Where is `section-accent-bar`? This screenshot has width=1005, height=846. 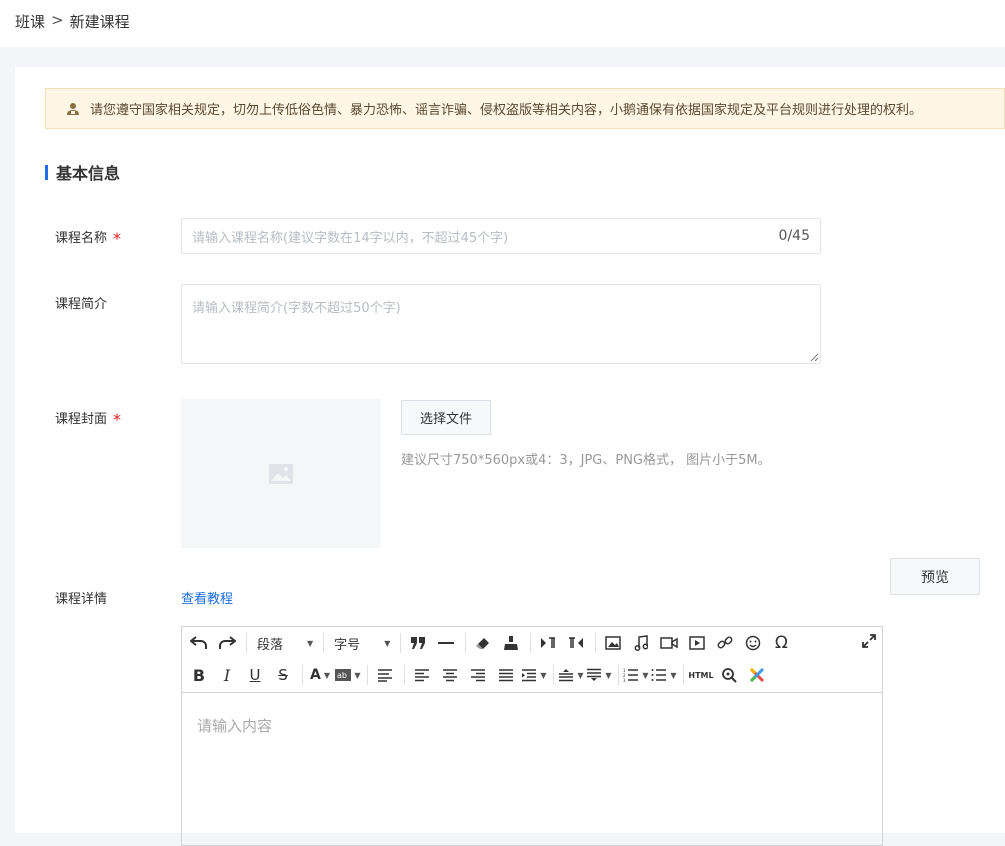 section-accent-bar is located at coordinates (46, 172).